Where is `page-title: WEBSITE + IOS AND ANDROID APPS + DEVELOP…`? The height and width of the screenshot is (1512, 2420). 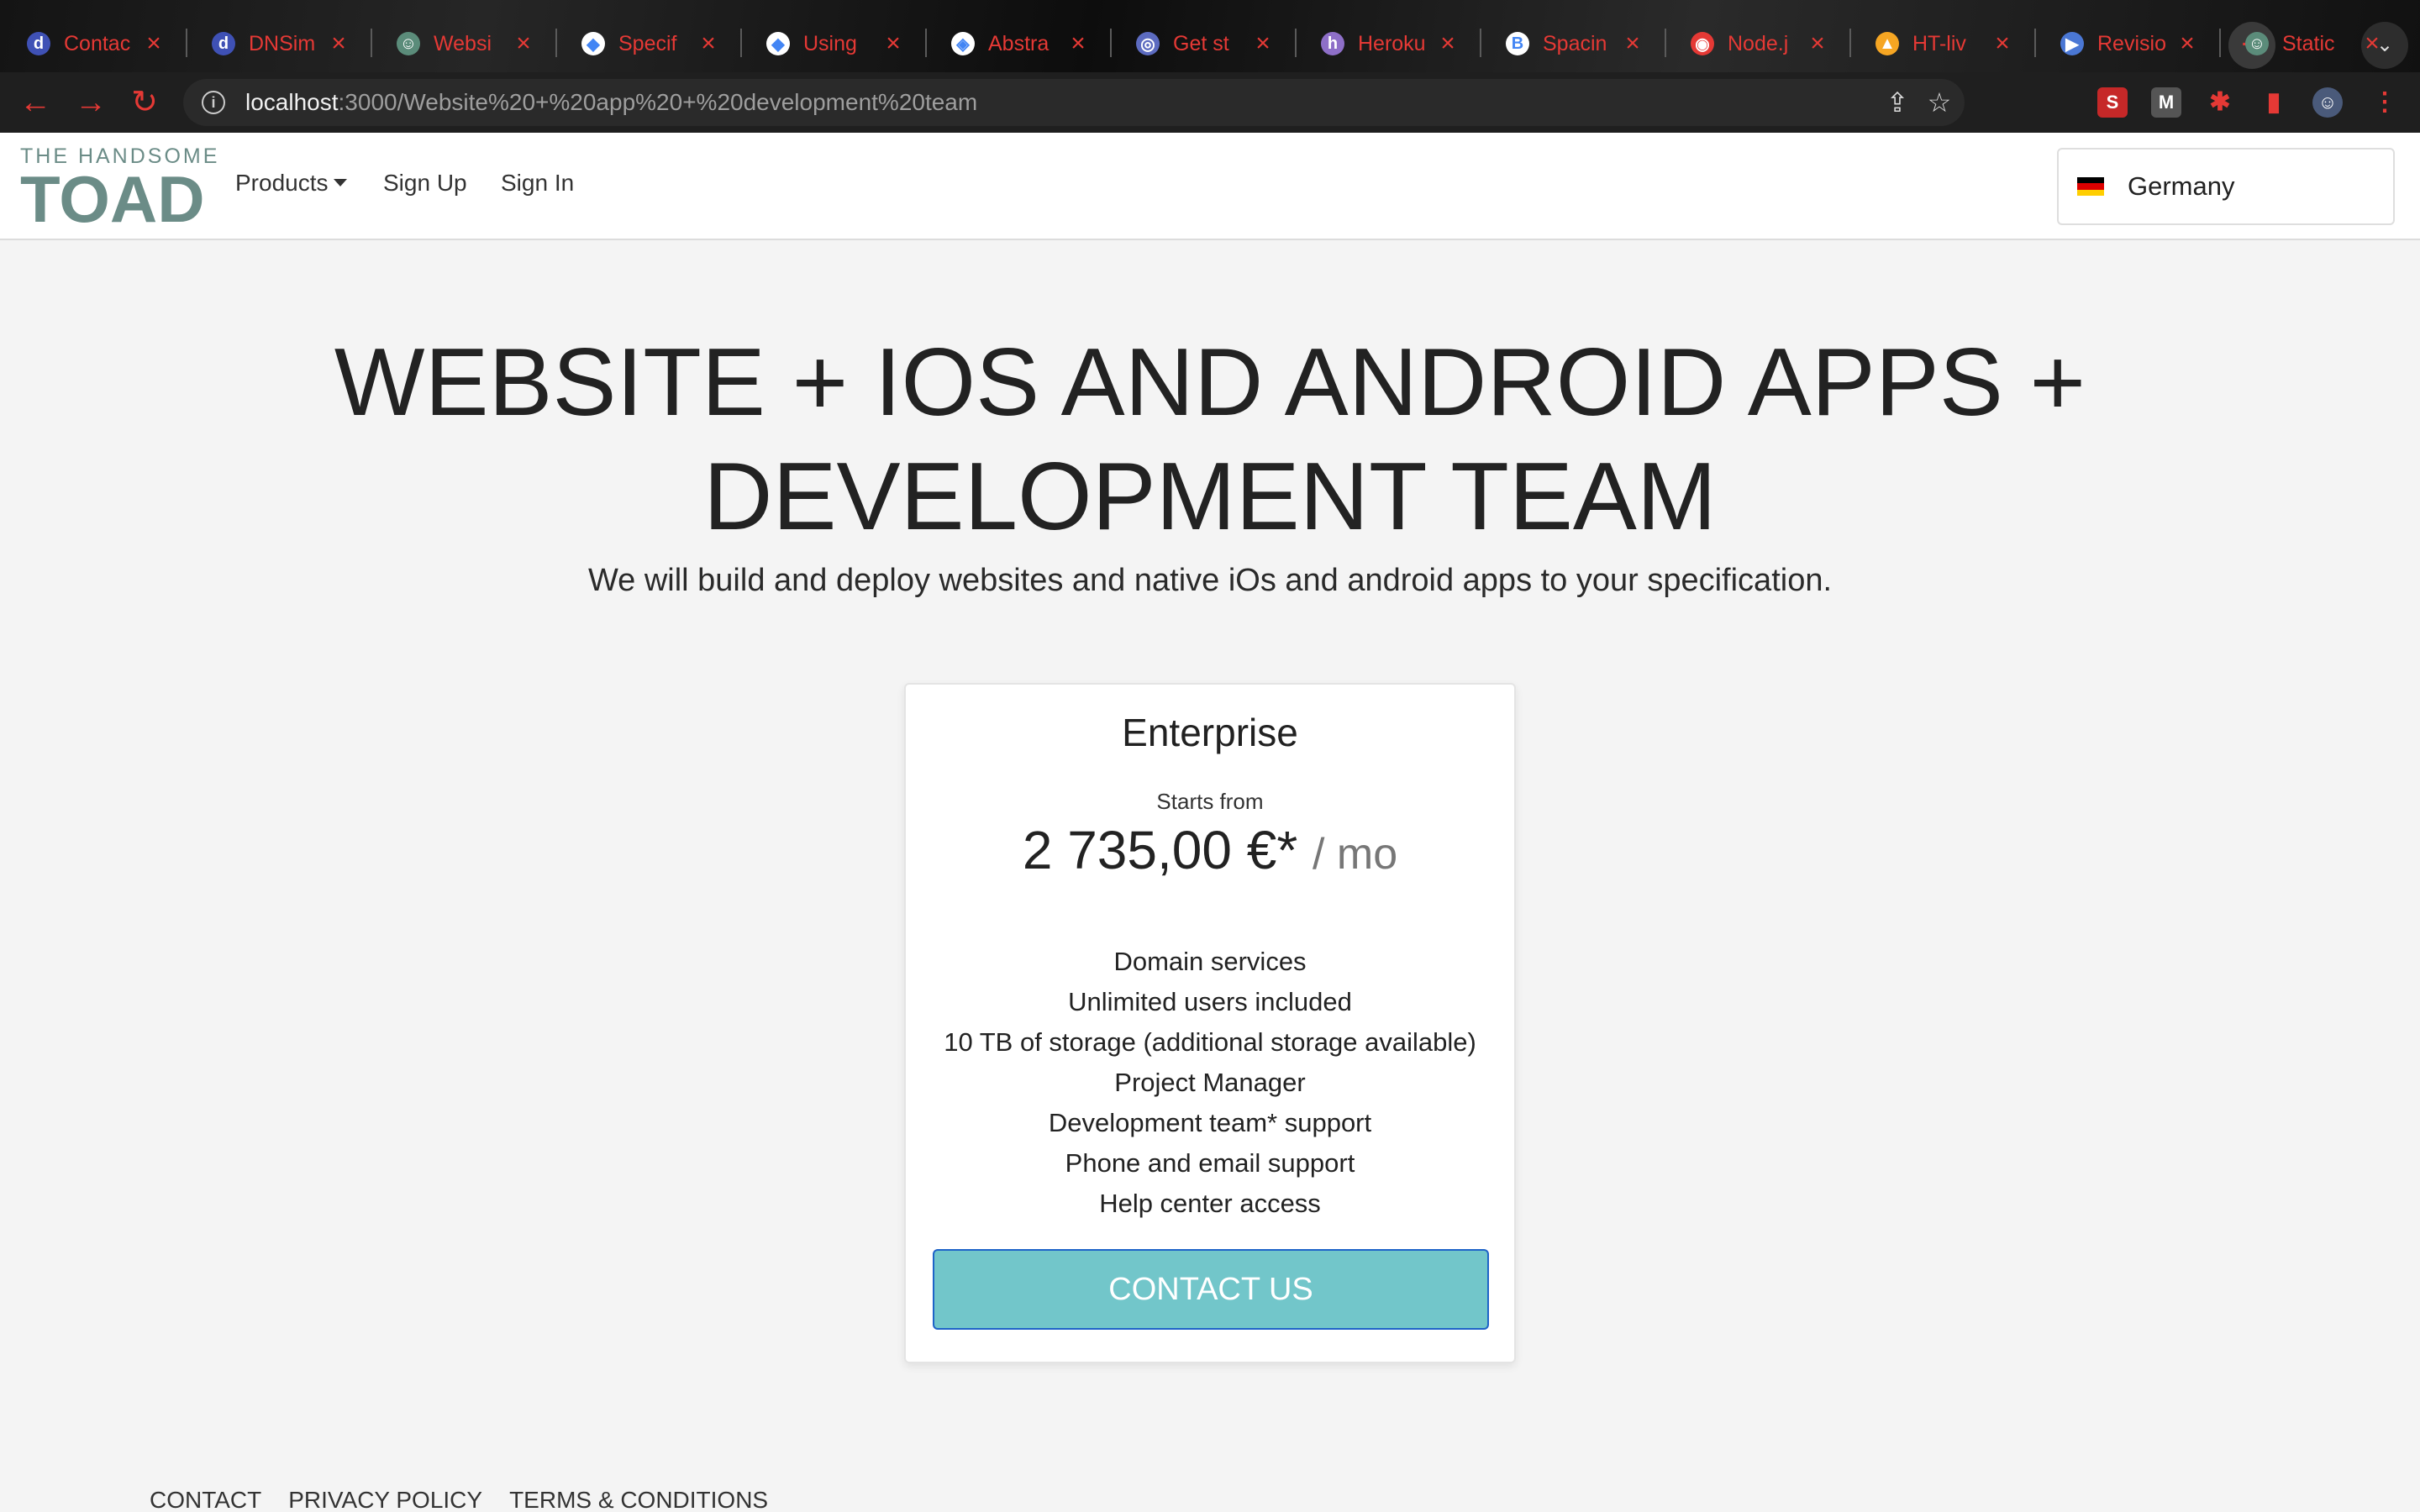
page-title: WEBSITE + IOS AND ANDROID APPS + DEVELOP… is located at coordinates (1210, 439).